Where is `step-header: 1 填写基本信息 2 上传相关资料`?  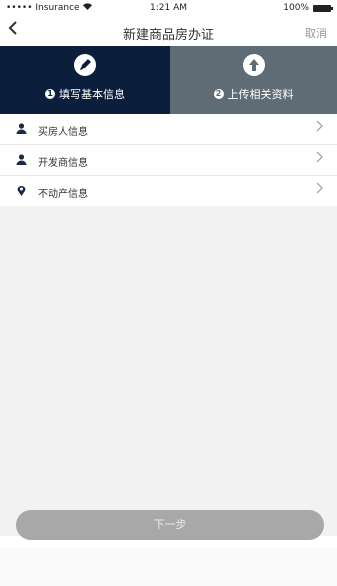
step-header: 1 填写基本信息 2 上传相关资料 is located at coordinates (168, 80).